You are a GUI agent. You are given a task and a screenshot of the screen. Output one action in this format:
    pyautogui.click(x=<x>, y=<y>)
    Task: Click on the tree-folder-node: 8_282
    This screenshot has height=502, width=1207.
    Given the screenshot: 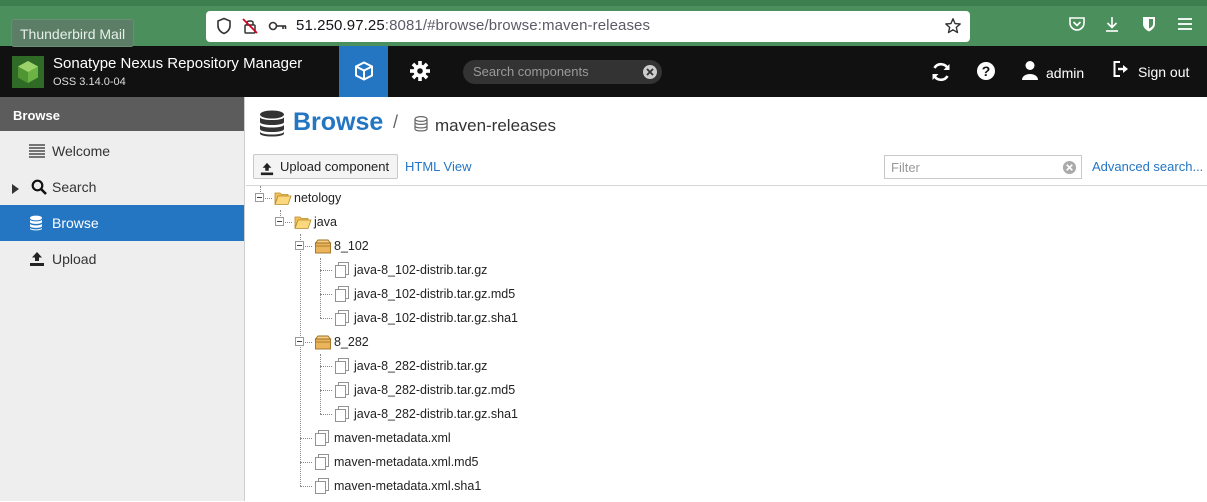 What is the action you would take?
    pyautogui.click(x=512, y=342)
    